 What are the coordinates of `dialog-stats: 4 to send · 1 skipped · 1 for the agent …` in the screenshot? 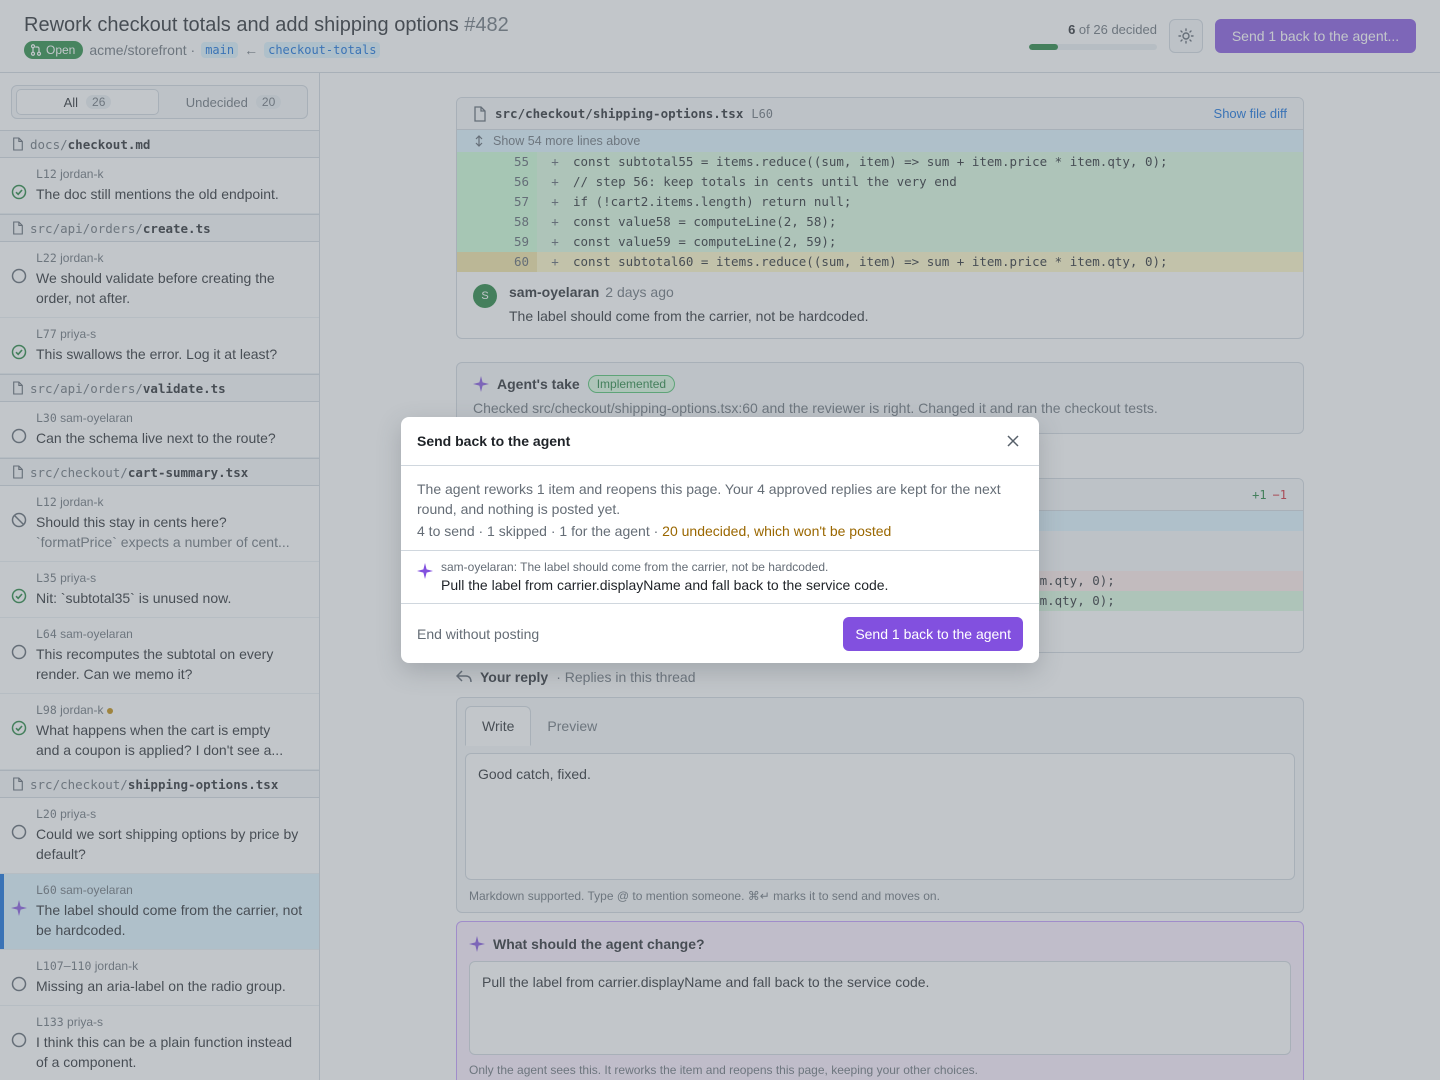 It's located at (654, 531).